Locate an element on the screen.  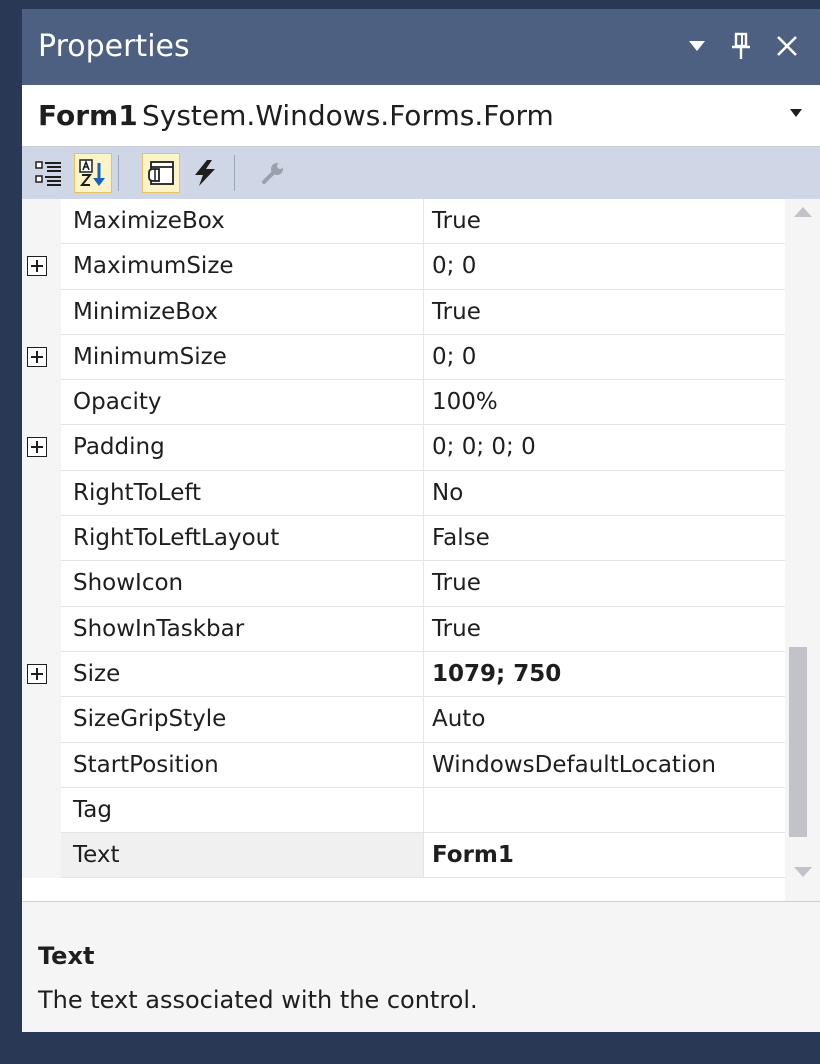
scroll-down-button is located at coordinates (802, 879).